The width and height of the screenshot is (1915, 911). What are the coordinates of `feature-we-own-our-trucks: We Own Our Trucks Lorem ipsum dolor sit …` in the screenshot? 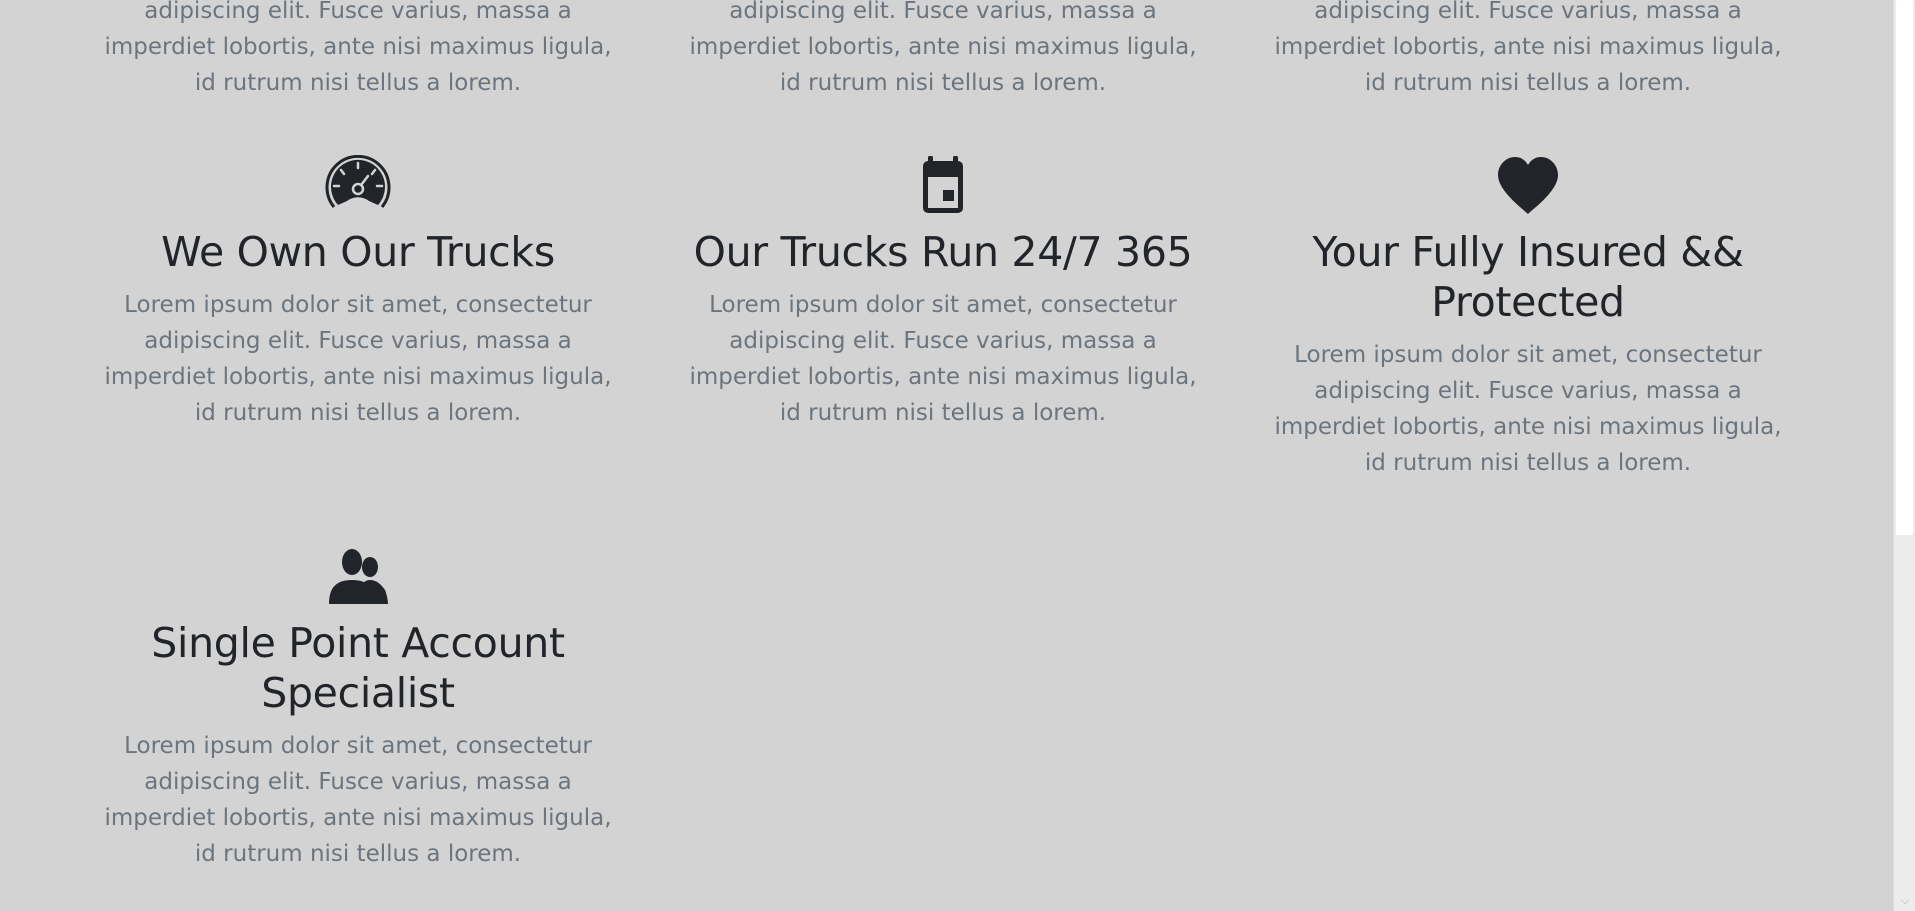 It's located at (358, 293).